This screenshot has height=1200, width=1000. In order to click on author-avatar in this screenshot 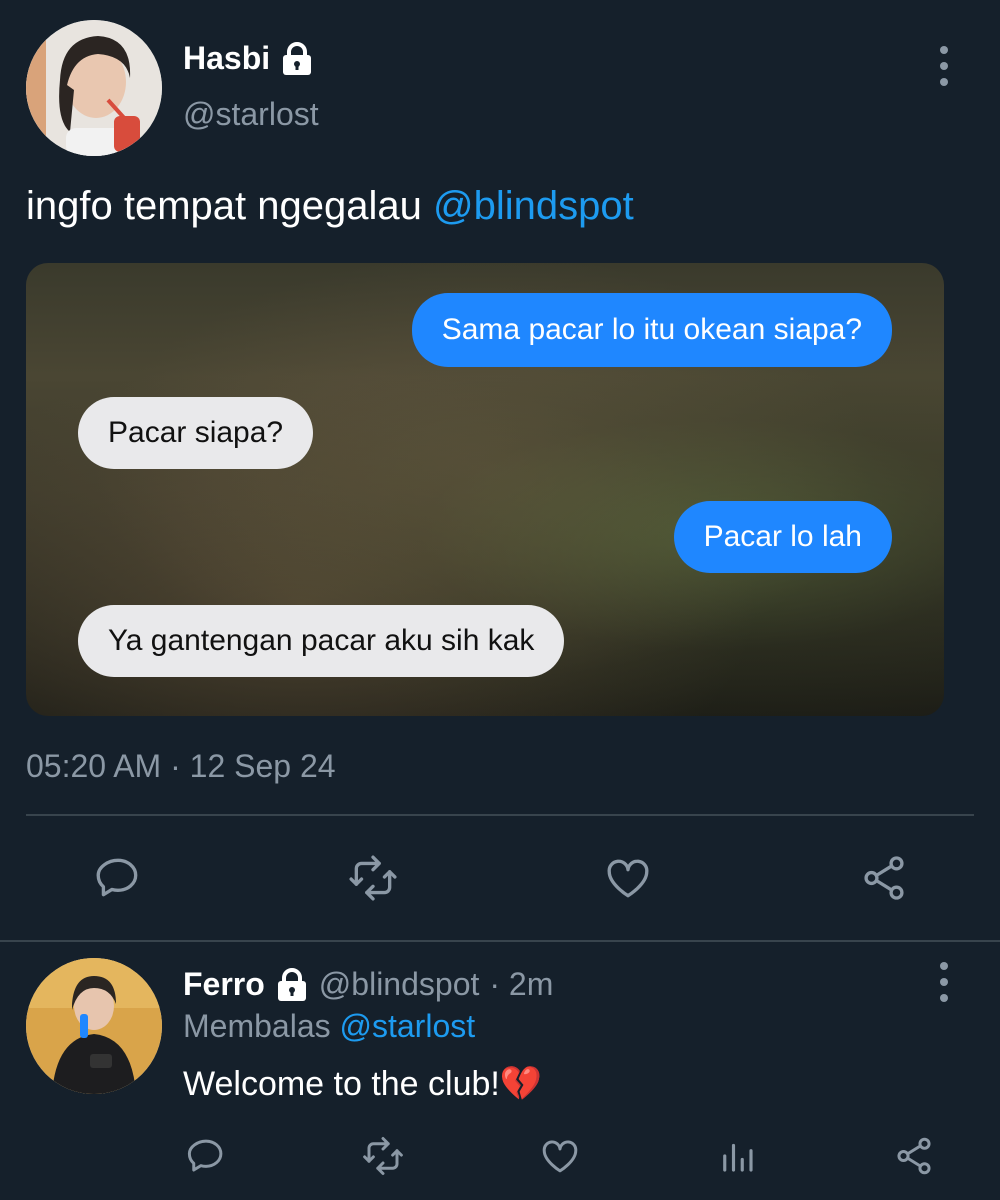, I will do `click(94, 88)`.